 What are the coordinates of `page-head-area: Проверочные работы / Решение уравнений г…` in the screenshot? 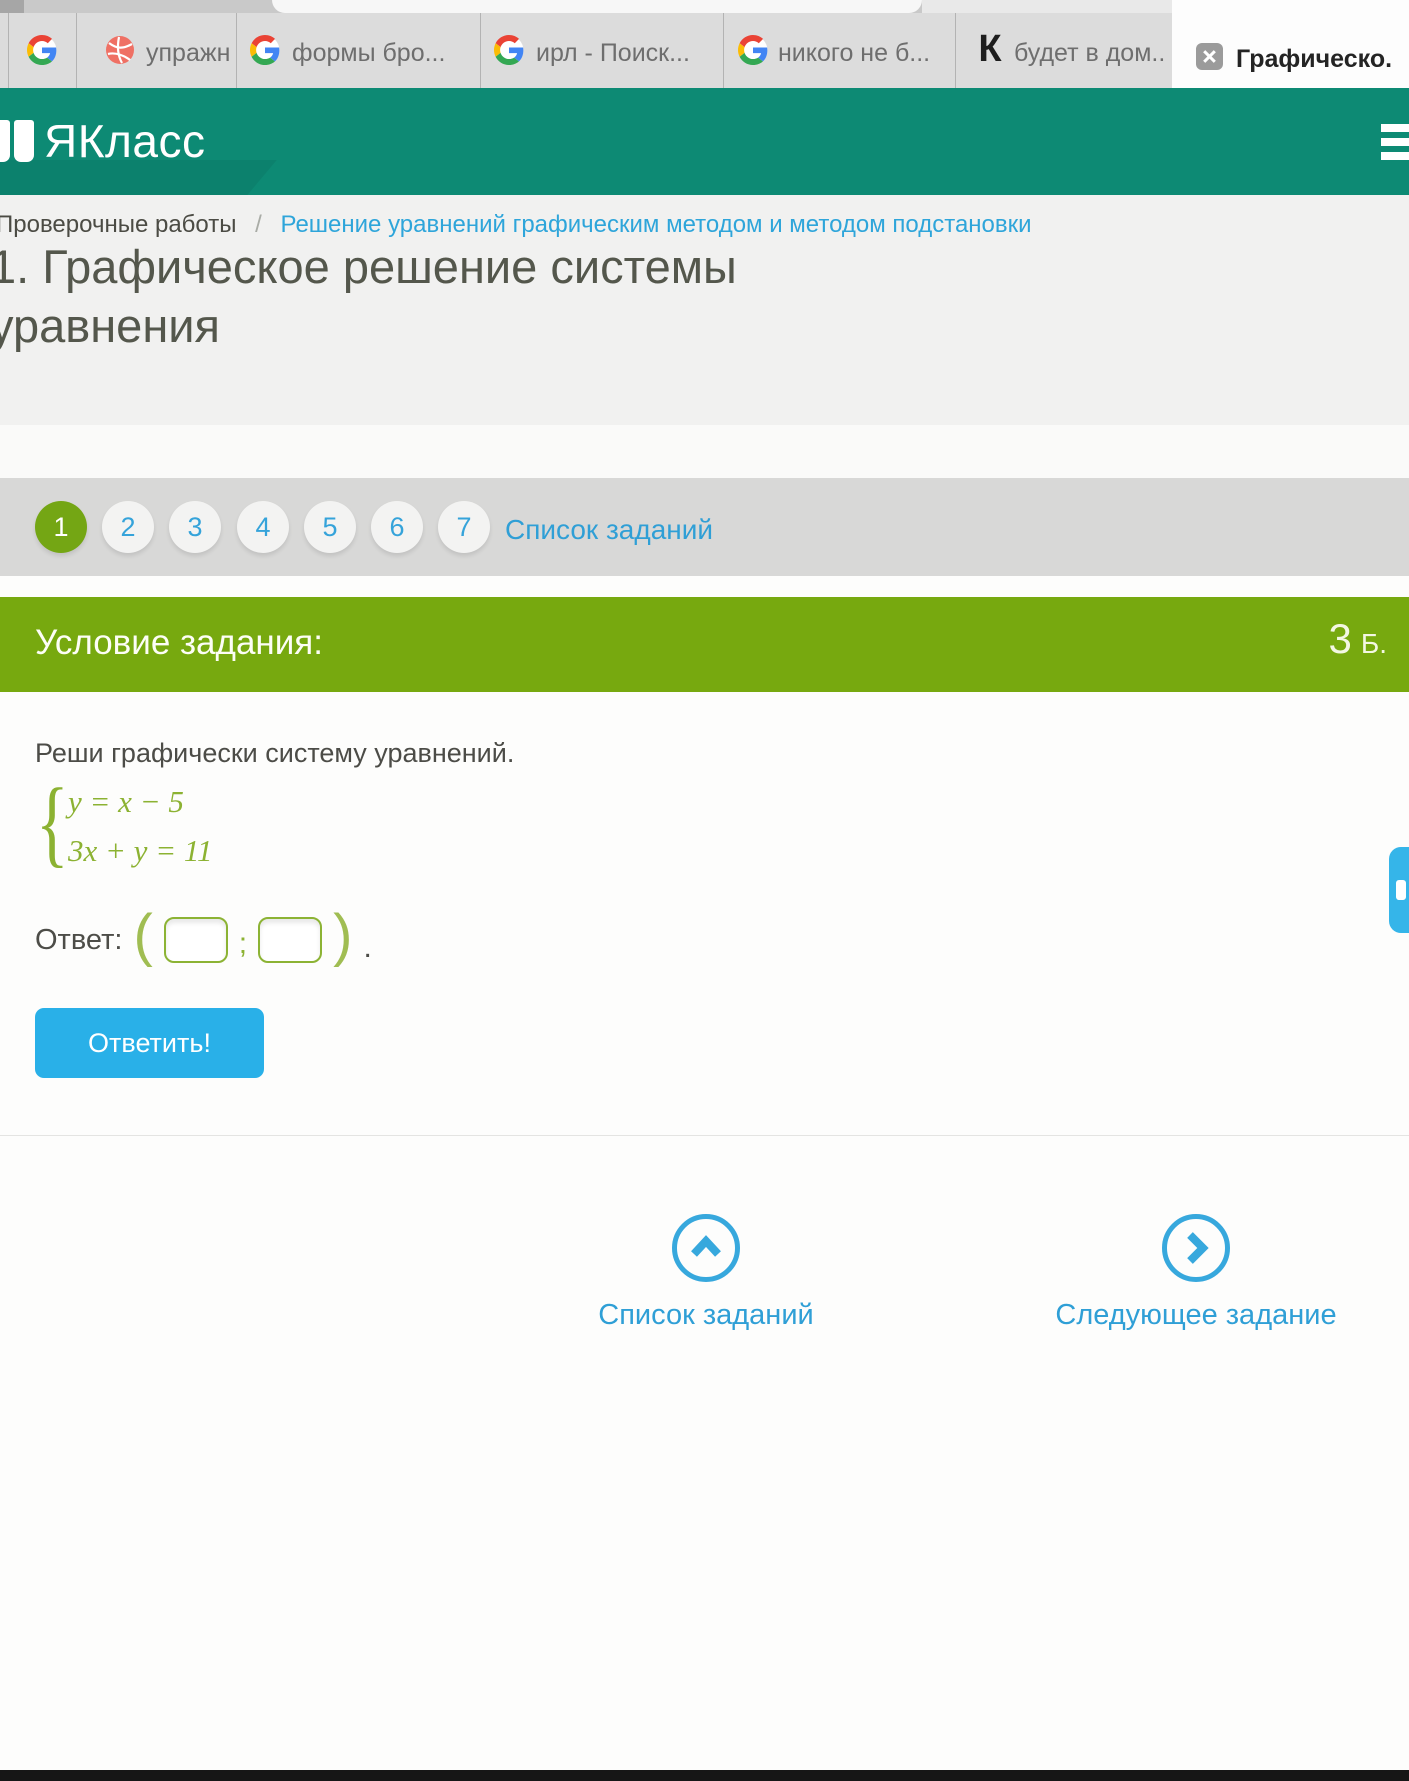 It's located at (704, 310).